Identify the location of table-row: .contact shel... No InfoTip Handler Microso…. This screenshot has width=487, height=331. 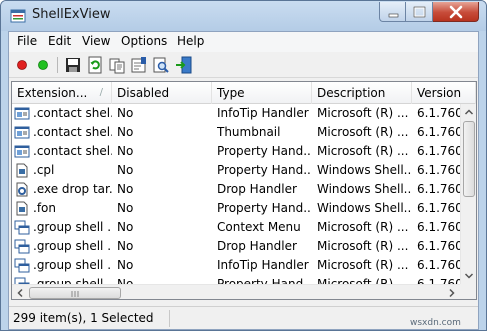
(236, 113).